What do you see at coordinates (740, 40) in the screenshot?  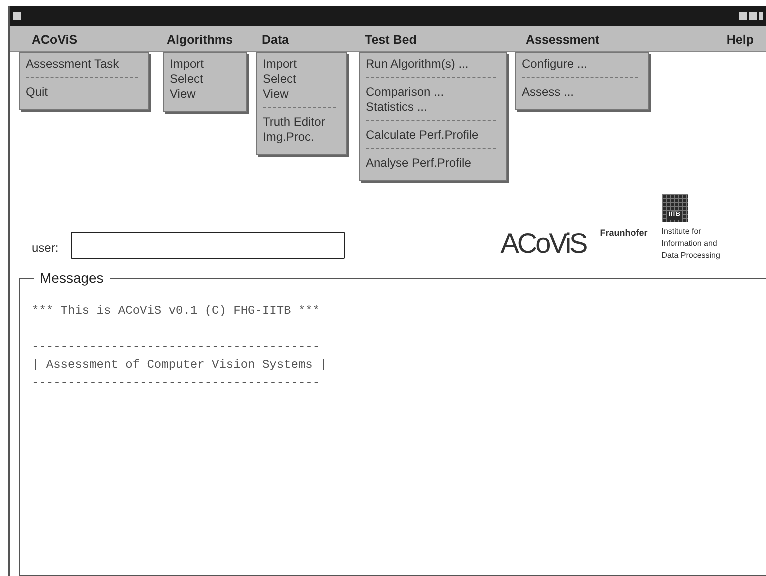 I see `menu-title: Help` at bounding box center [740, 40].